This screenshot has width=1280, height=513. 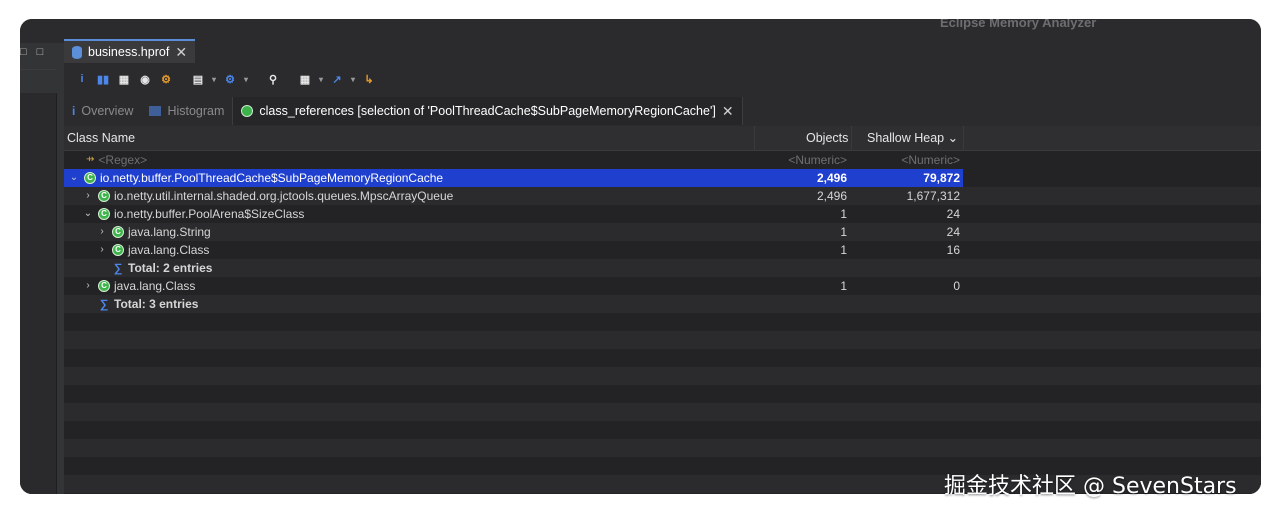 What do you see at coordinates (273, 79) in the screenshot?
I see `search-icon: ⚲` at bounding box center [273, 79].